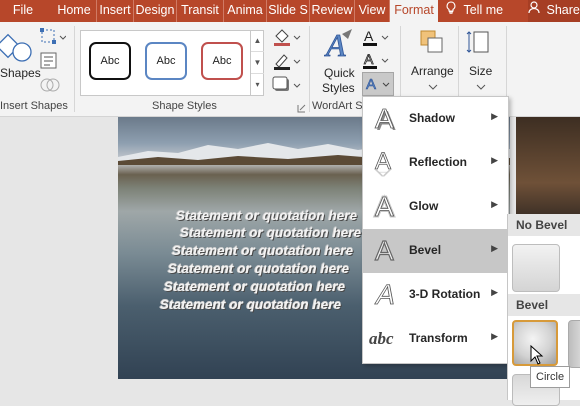 The image size is (580, 406). I want to click on no-bevel-header: No Bevel, so click(544, 225).